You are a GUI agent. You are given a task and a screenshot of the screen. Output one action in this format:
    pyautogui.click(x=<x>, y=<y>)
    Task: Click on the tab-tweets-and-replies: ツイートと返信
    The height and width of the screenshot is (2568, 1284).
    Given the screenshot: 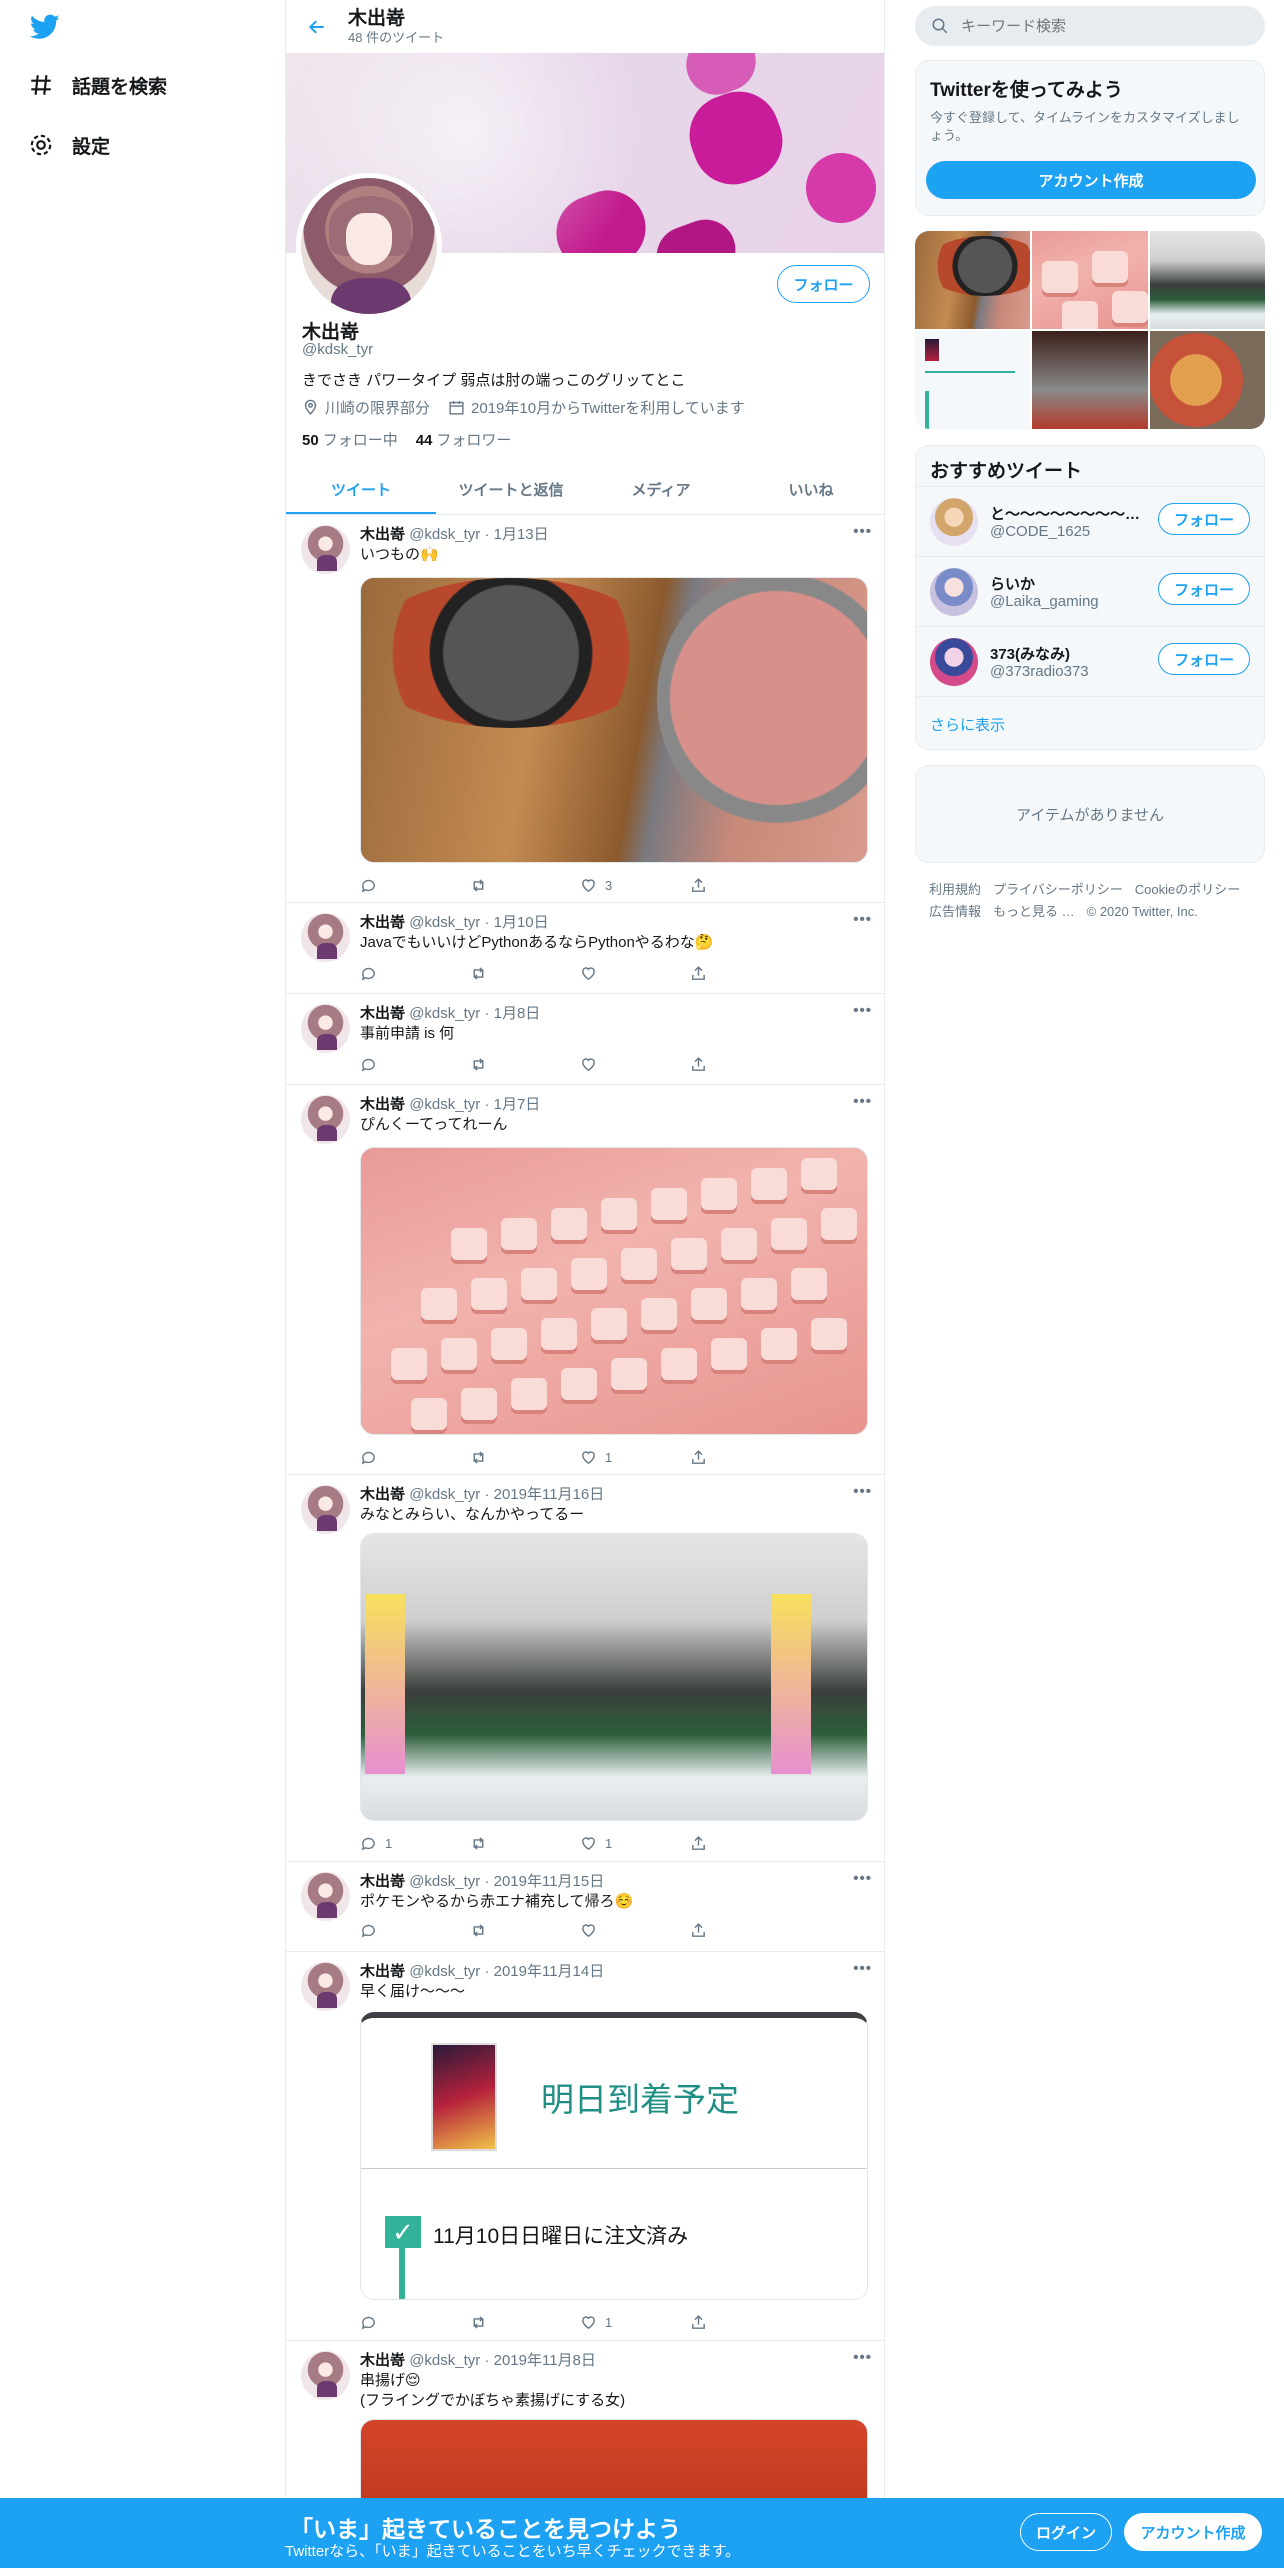 What is the action you would take?
    pyautogui.click(x=511, y=489)
    